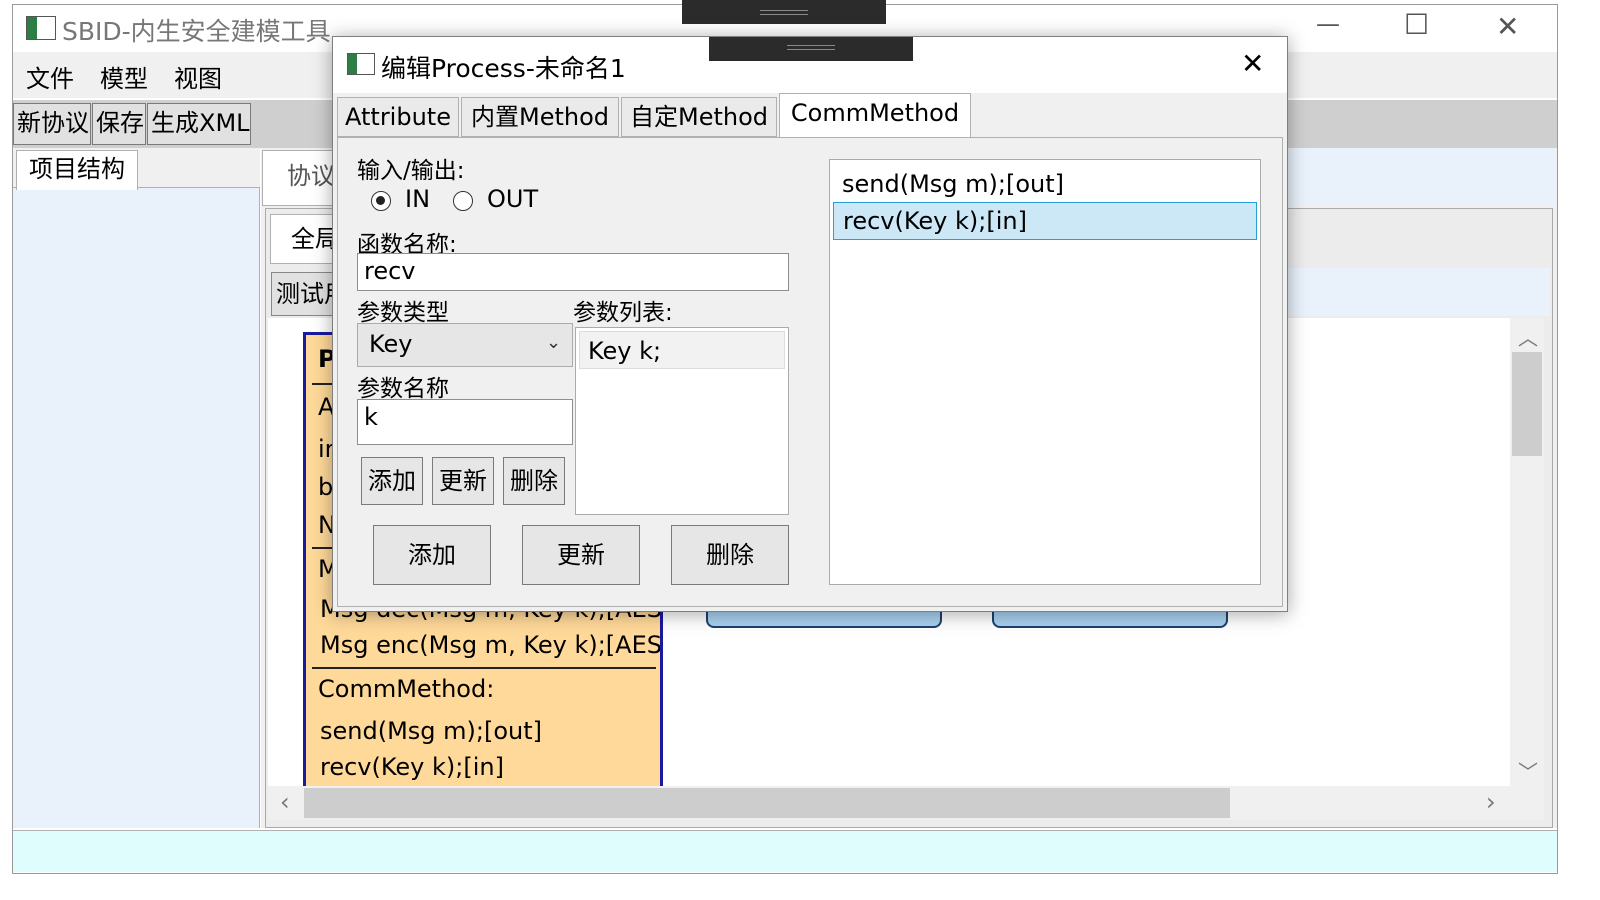 The image size is (1600, 900). Describe the element at coordinates (484, 668) in the screenshot. I see `uml-divider` at that location.